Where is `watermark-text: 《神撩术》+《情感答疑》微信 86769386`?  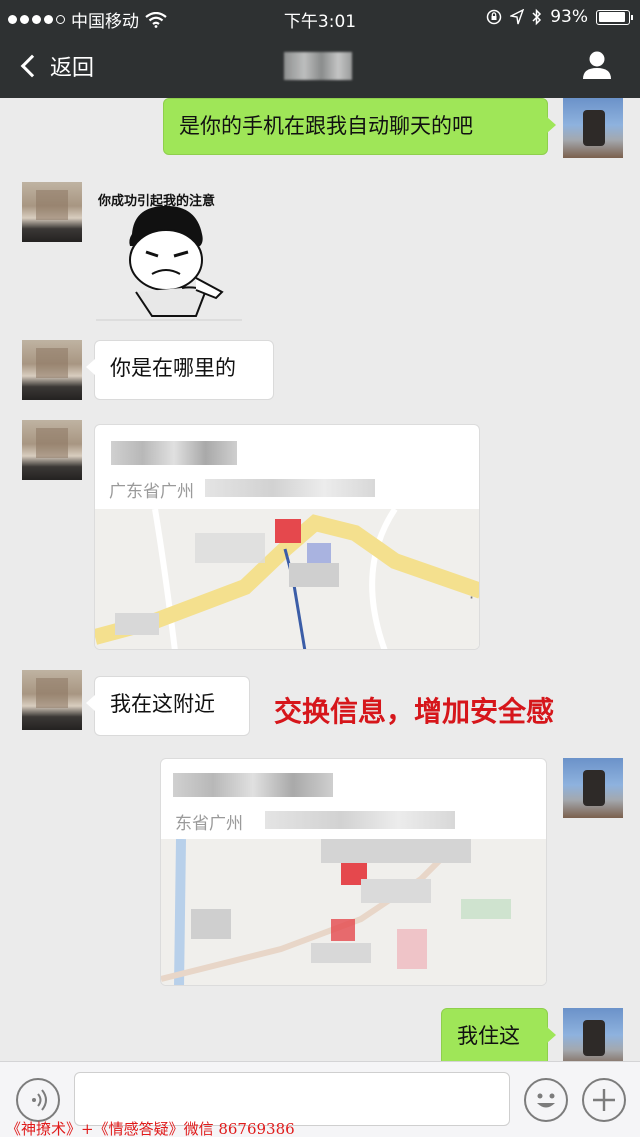
watermark-text: 《神撩术》+《情感答疑》微信 86769386 is located at coordinates (150, 1128).